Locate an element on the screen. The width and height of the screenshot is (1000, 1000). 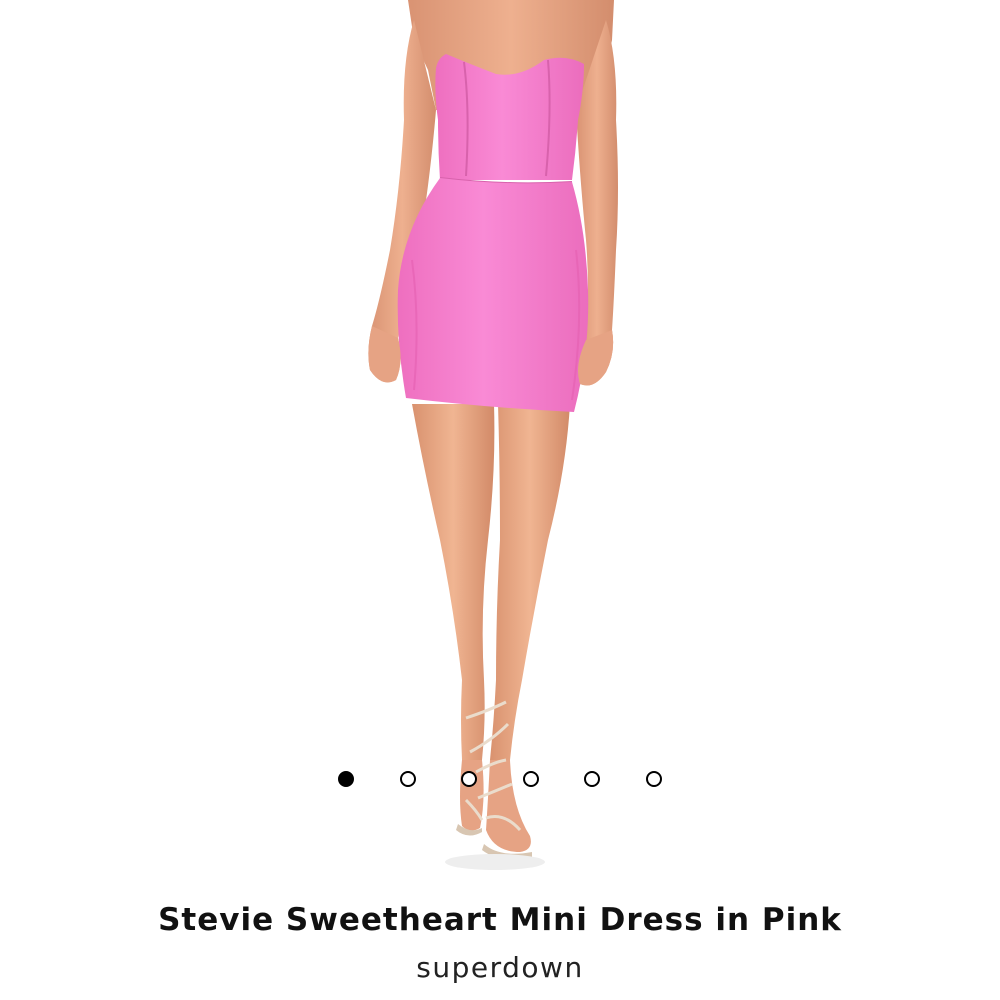
floor-shadow is located at coordinates (495, 862).